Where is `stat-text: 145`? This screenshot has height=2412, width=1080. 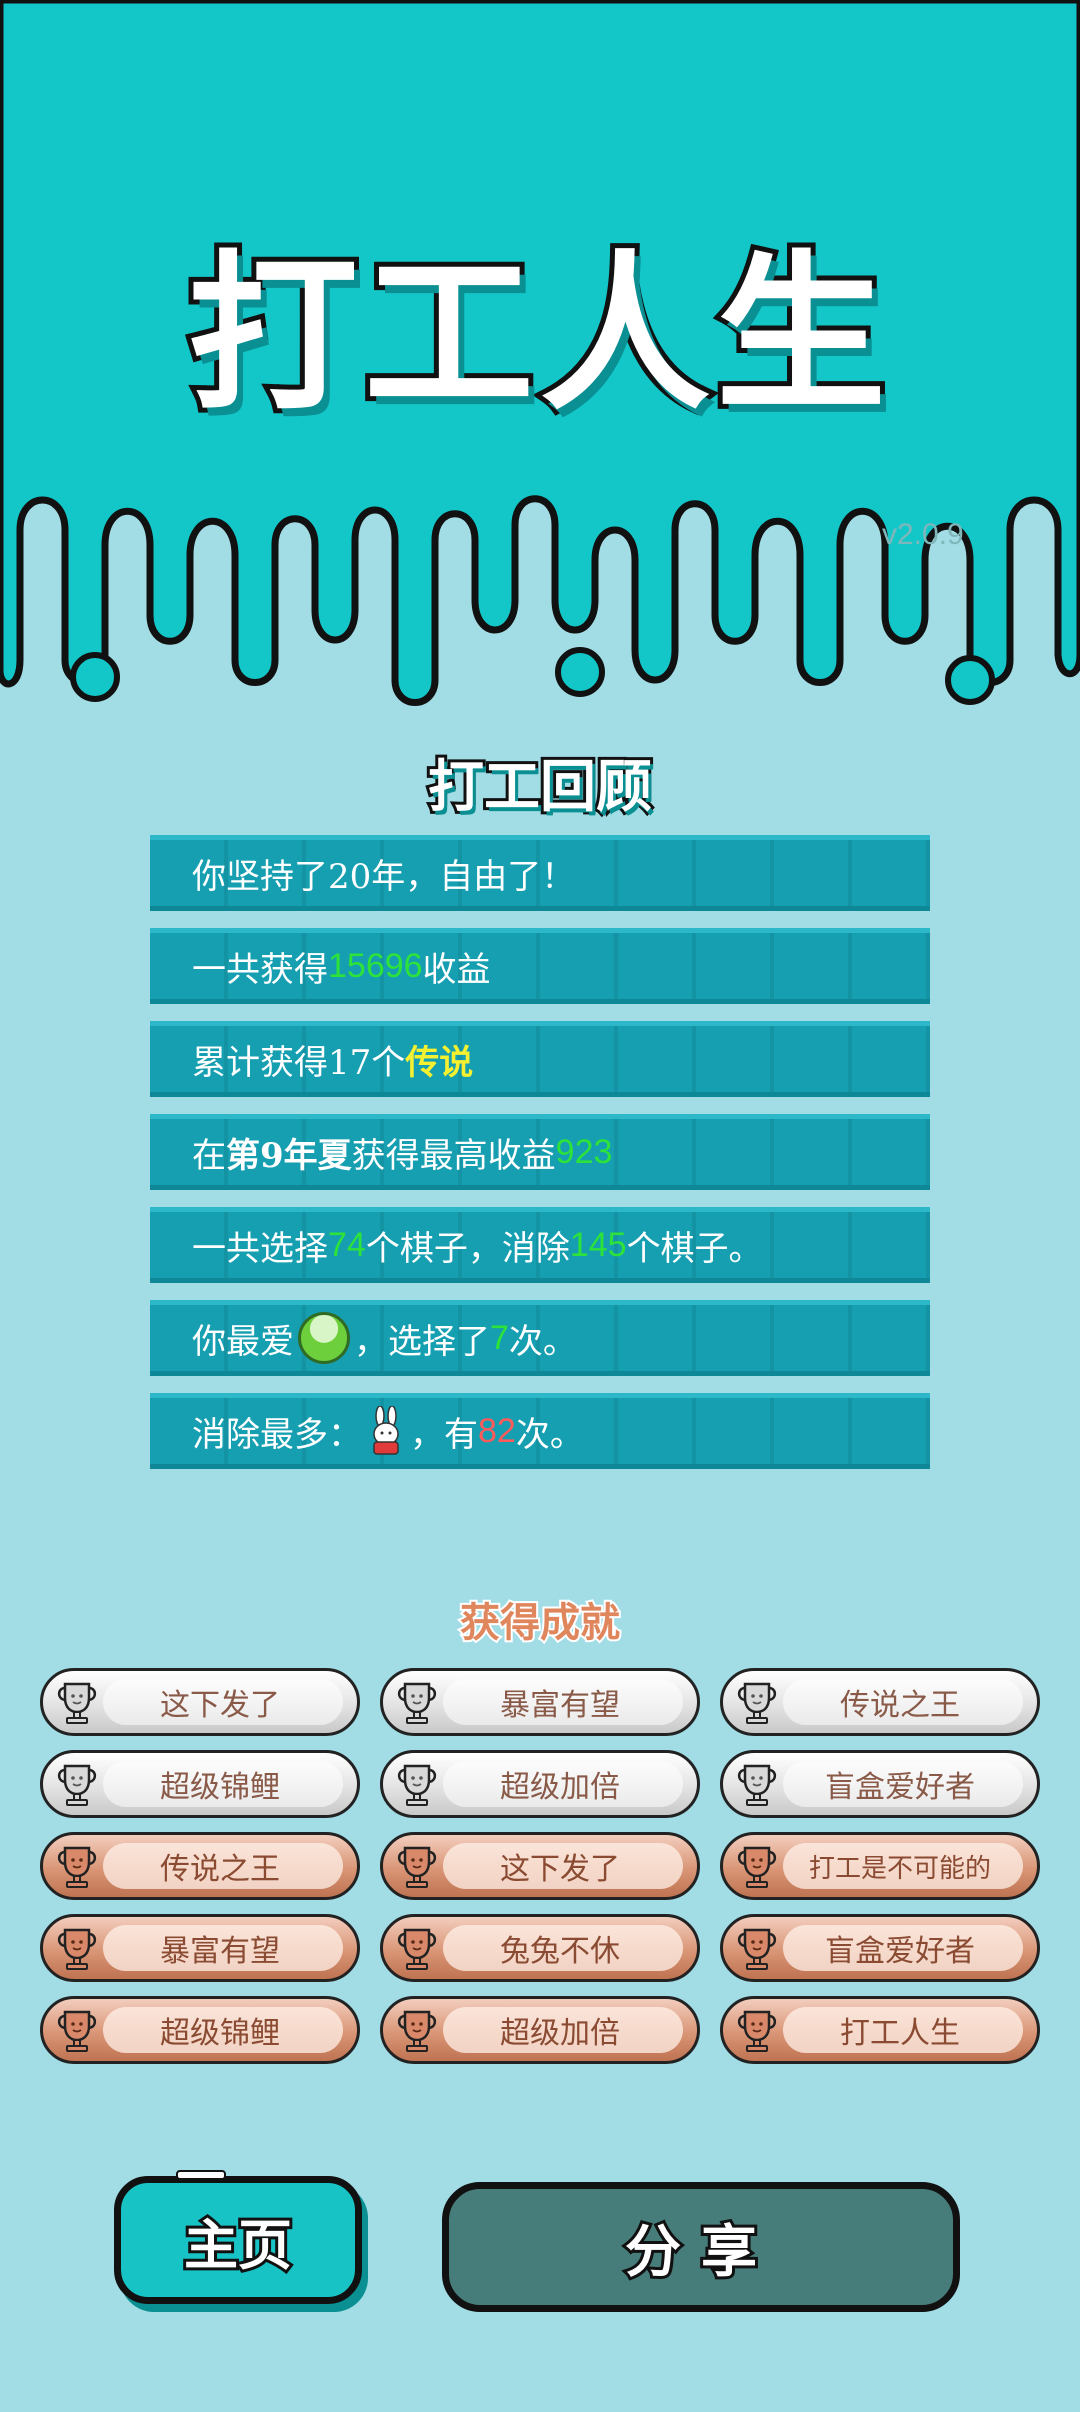 stat-text: 145 is located at coordinates (598, 1244).